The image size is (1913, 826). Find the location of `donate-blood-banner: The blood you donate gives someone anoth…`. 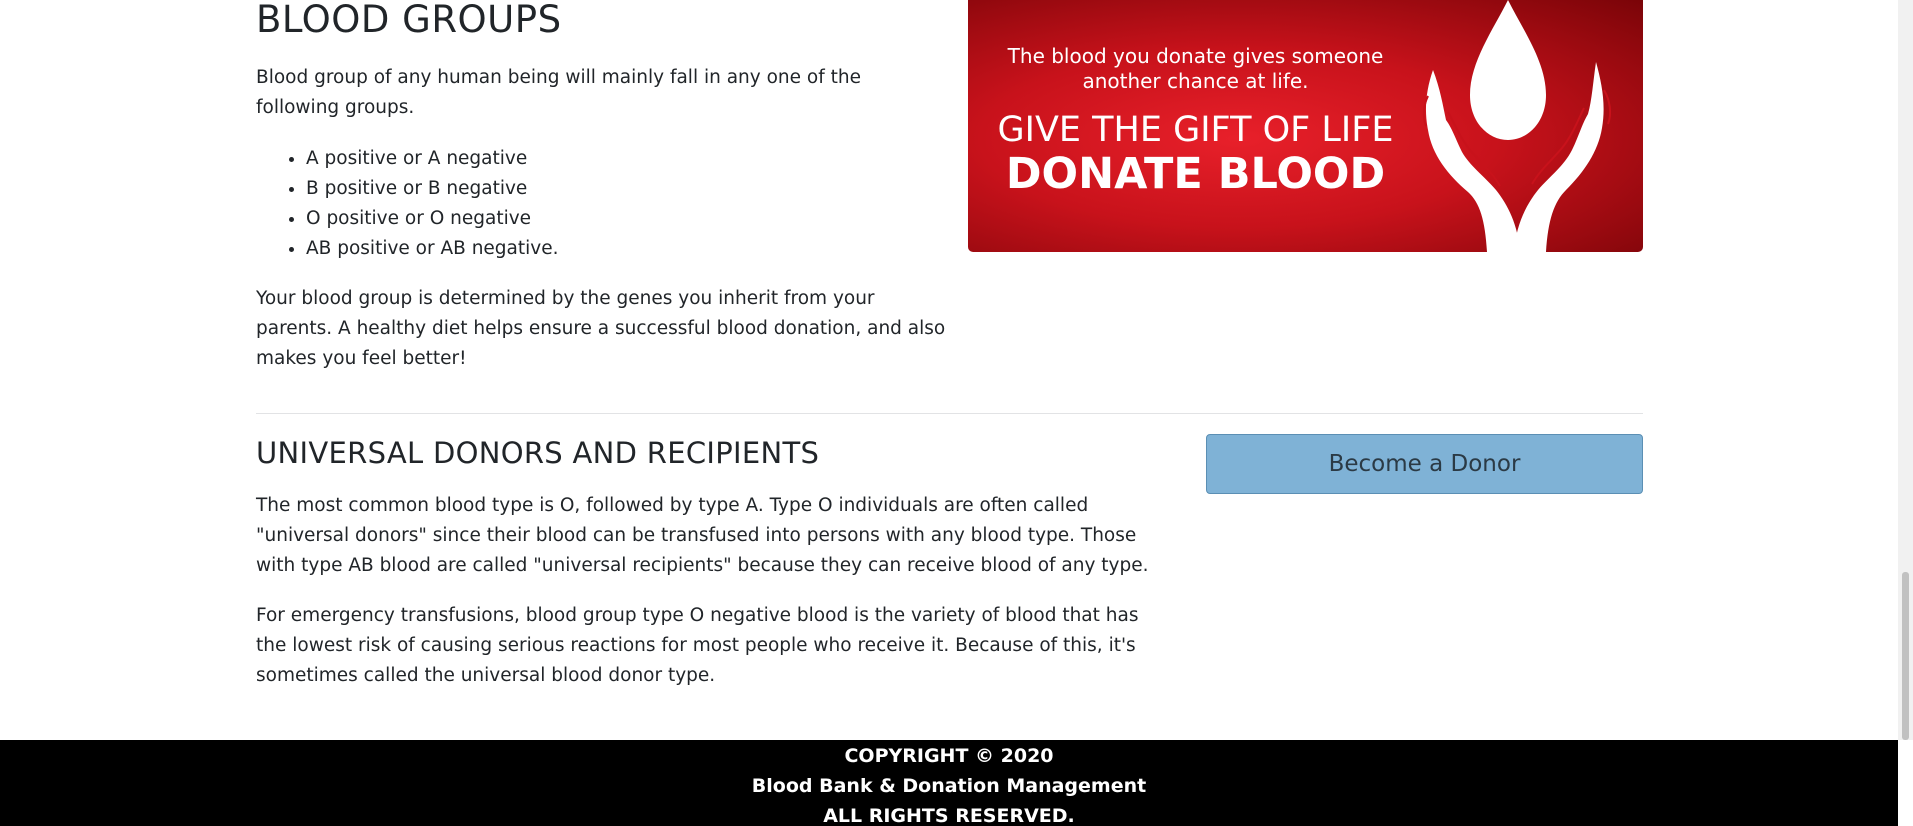

donate-blood-banner: The blood you donate gives someone anoth… is located at coordinates (1305, 126).